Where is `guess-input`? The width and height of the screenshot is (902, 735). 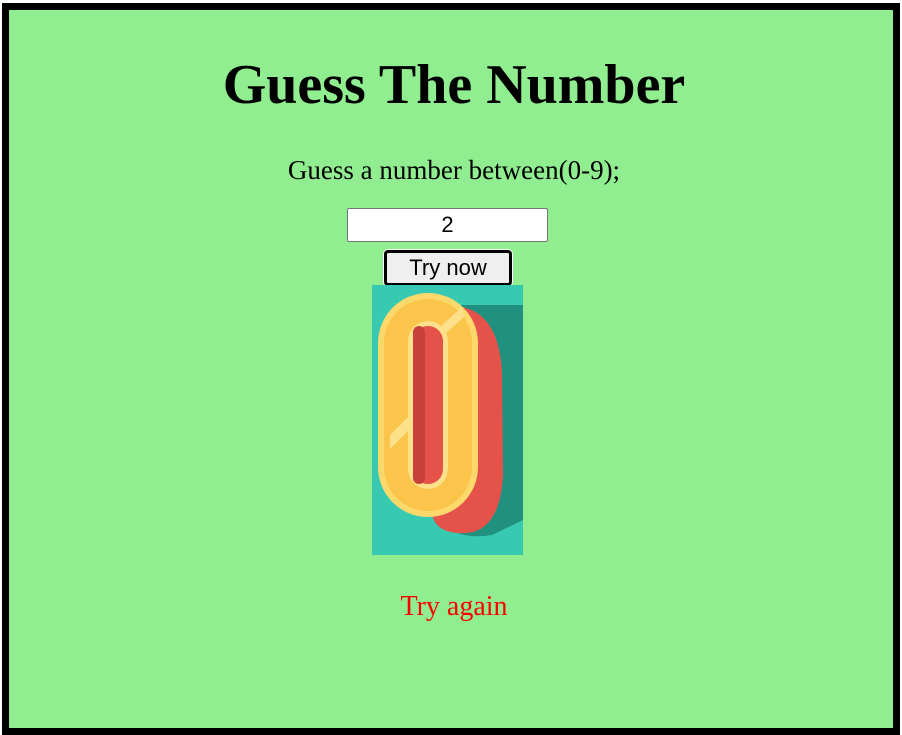
guess-input is located at coordinates (447, 225).